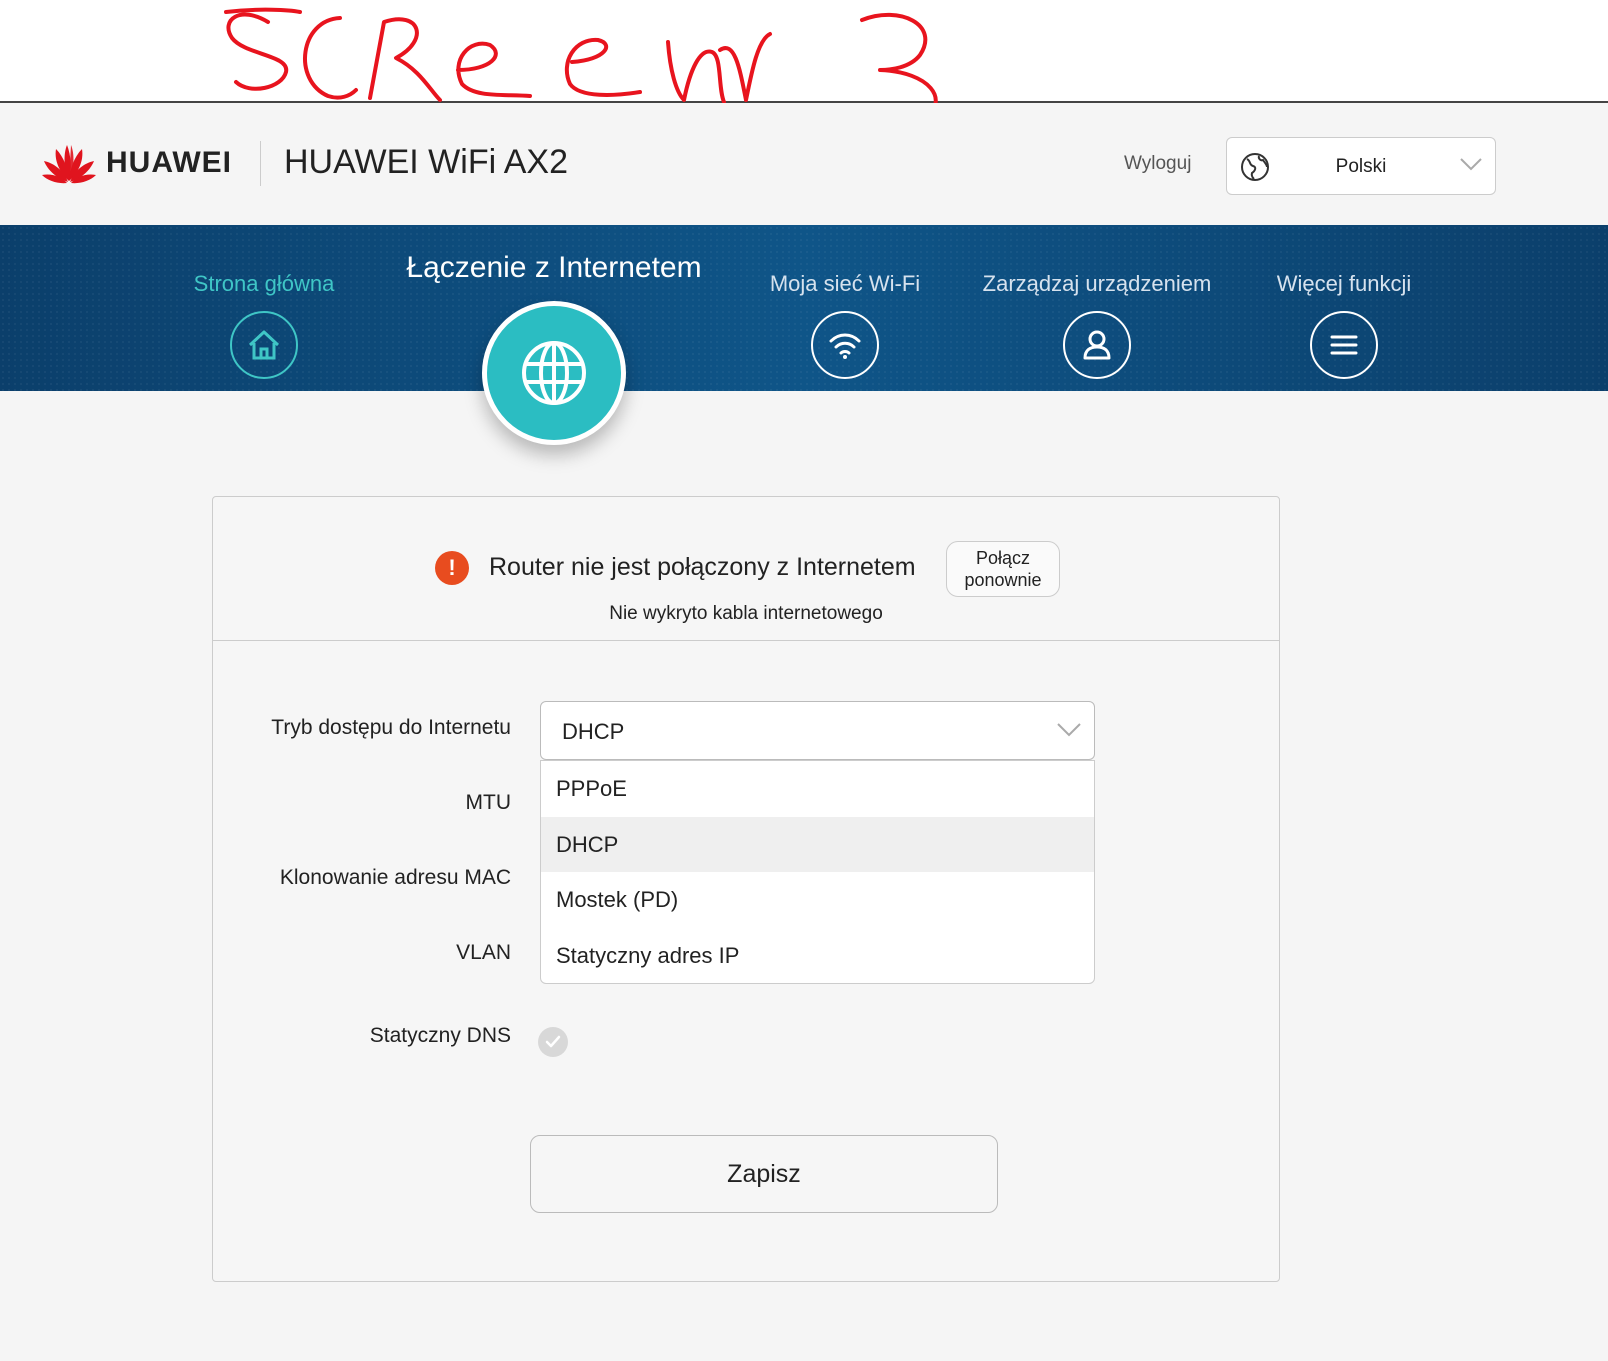 The height and width of the screenshot is (1361, 1608). Describe the element at coordinates (1003, 580) in the screenshot. I see `reconnect-label-2: ponownie` at that location.